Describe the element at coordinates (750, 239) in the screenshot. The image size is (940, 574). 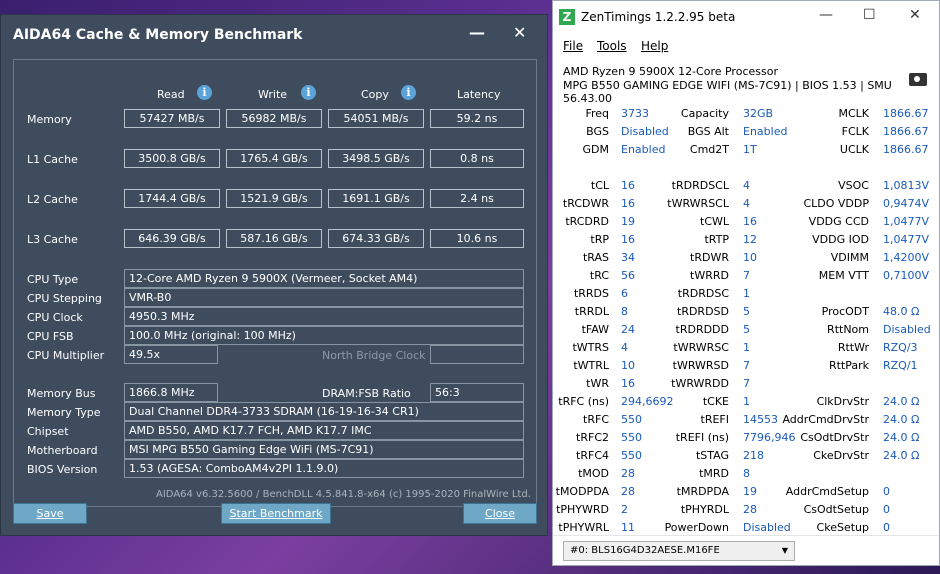
I see `timing-value: 12` at that location.